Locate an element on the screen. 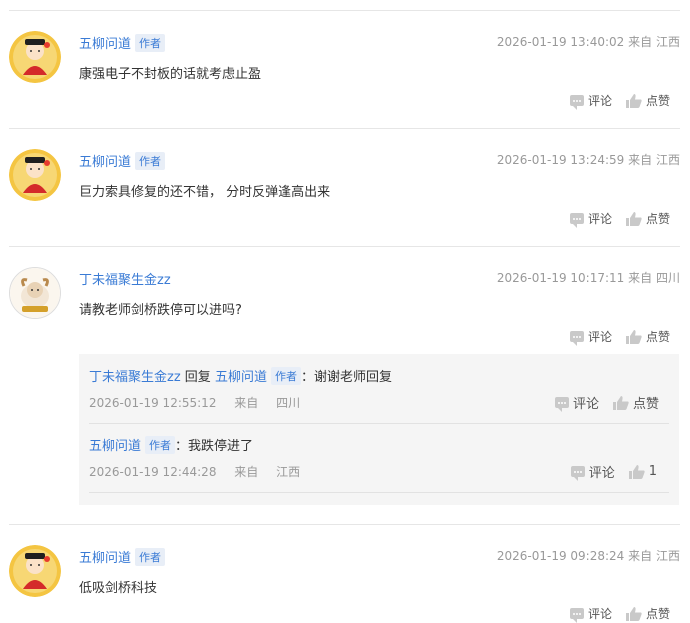 This screenshot has width=690, height=623. reply-meta: 2026-01-19 12:55:12 来自 四川 is located at coordinates (194, 402).